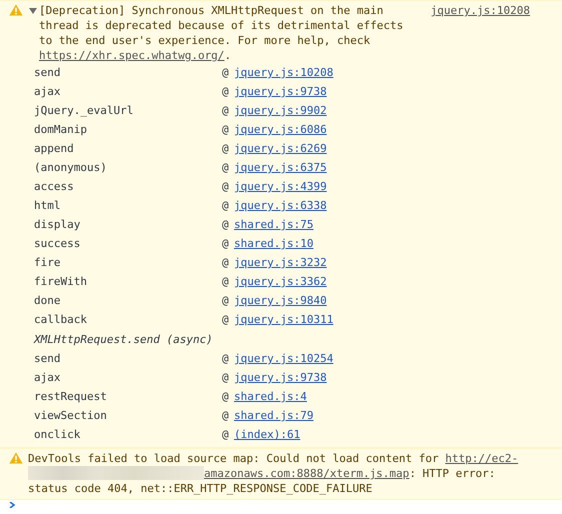 This screenshot has width=562, height=514. I want to click on source-link: shared.js:4, so click(270, 396).